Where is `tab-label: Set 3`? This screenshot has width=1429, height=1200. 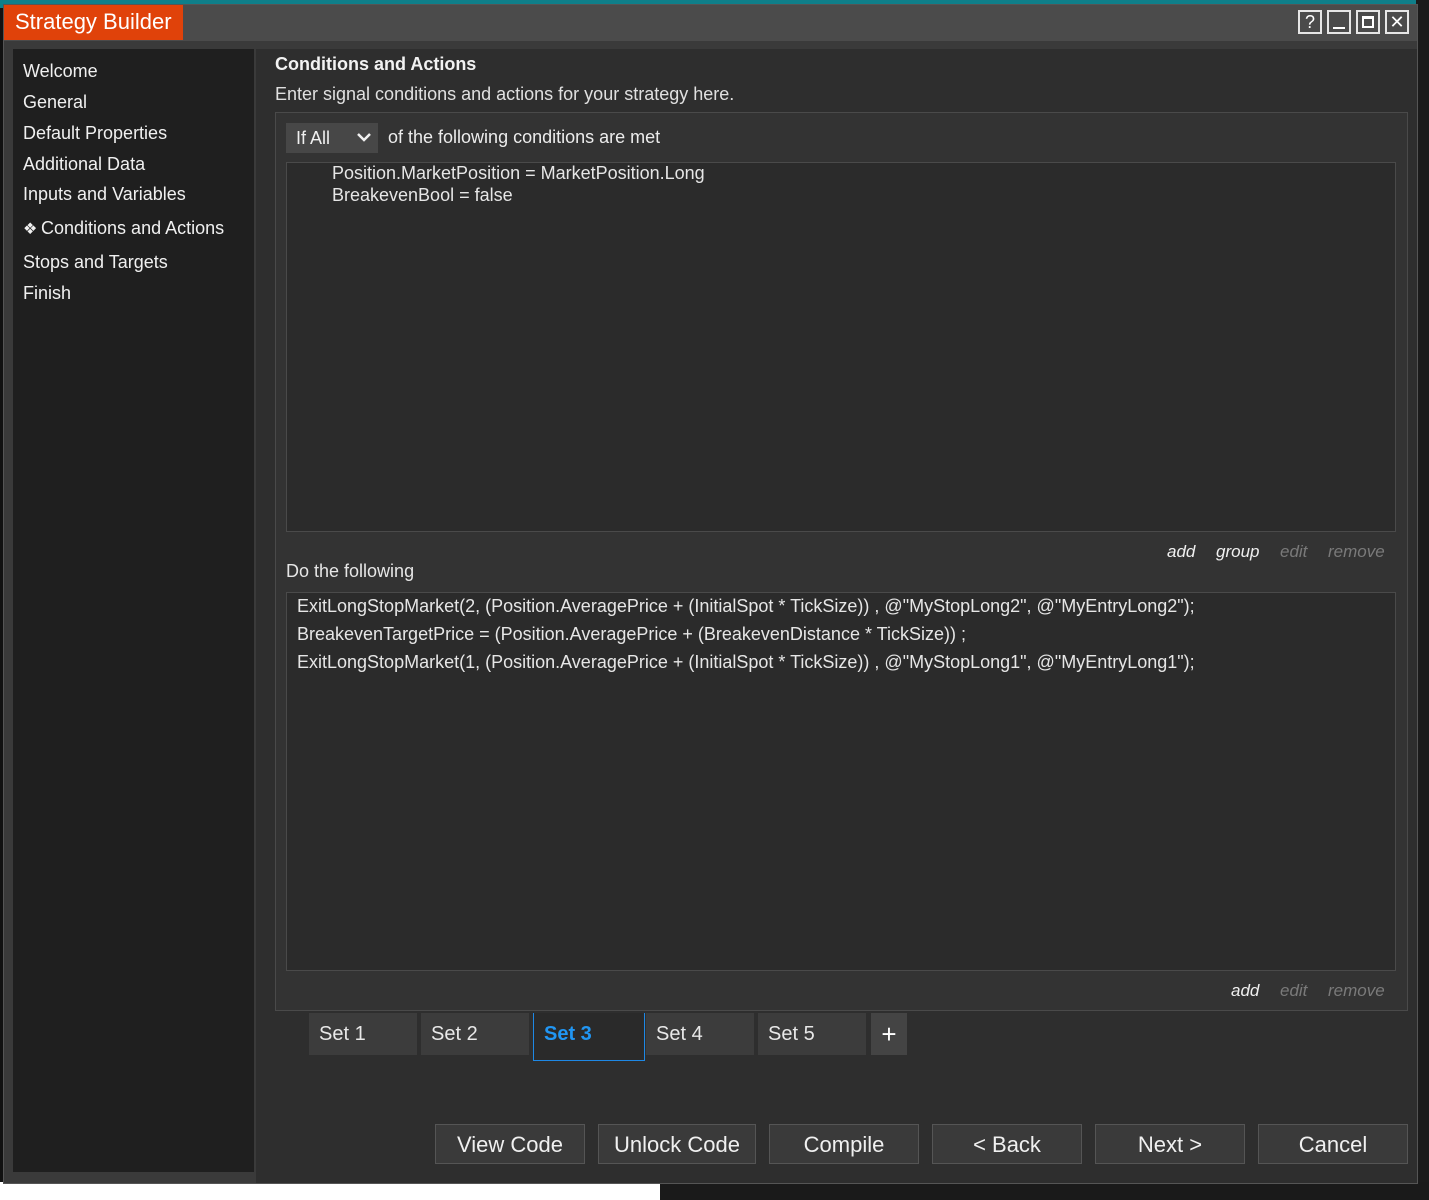 tab-label: Set 3 is located at coordinates (568, 1034).